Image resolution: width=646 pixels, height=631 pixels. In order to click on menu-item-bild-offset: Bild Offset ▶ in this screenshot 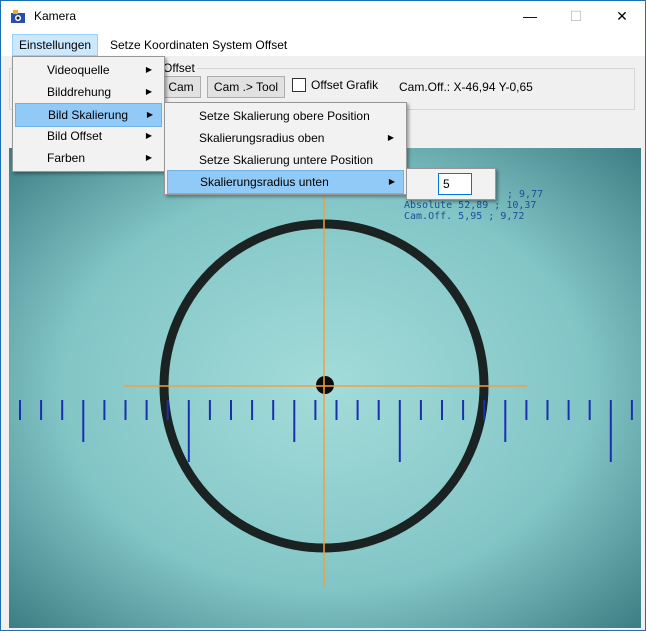, I will do `click(87, 136)`.